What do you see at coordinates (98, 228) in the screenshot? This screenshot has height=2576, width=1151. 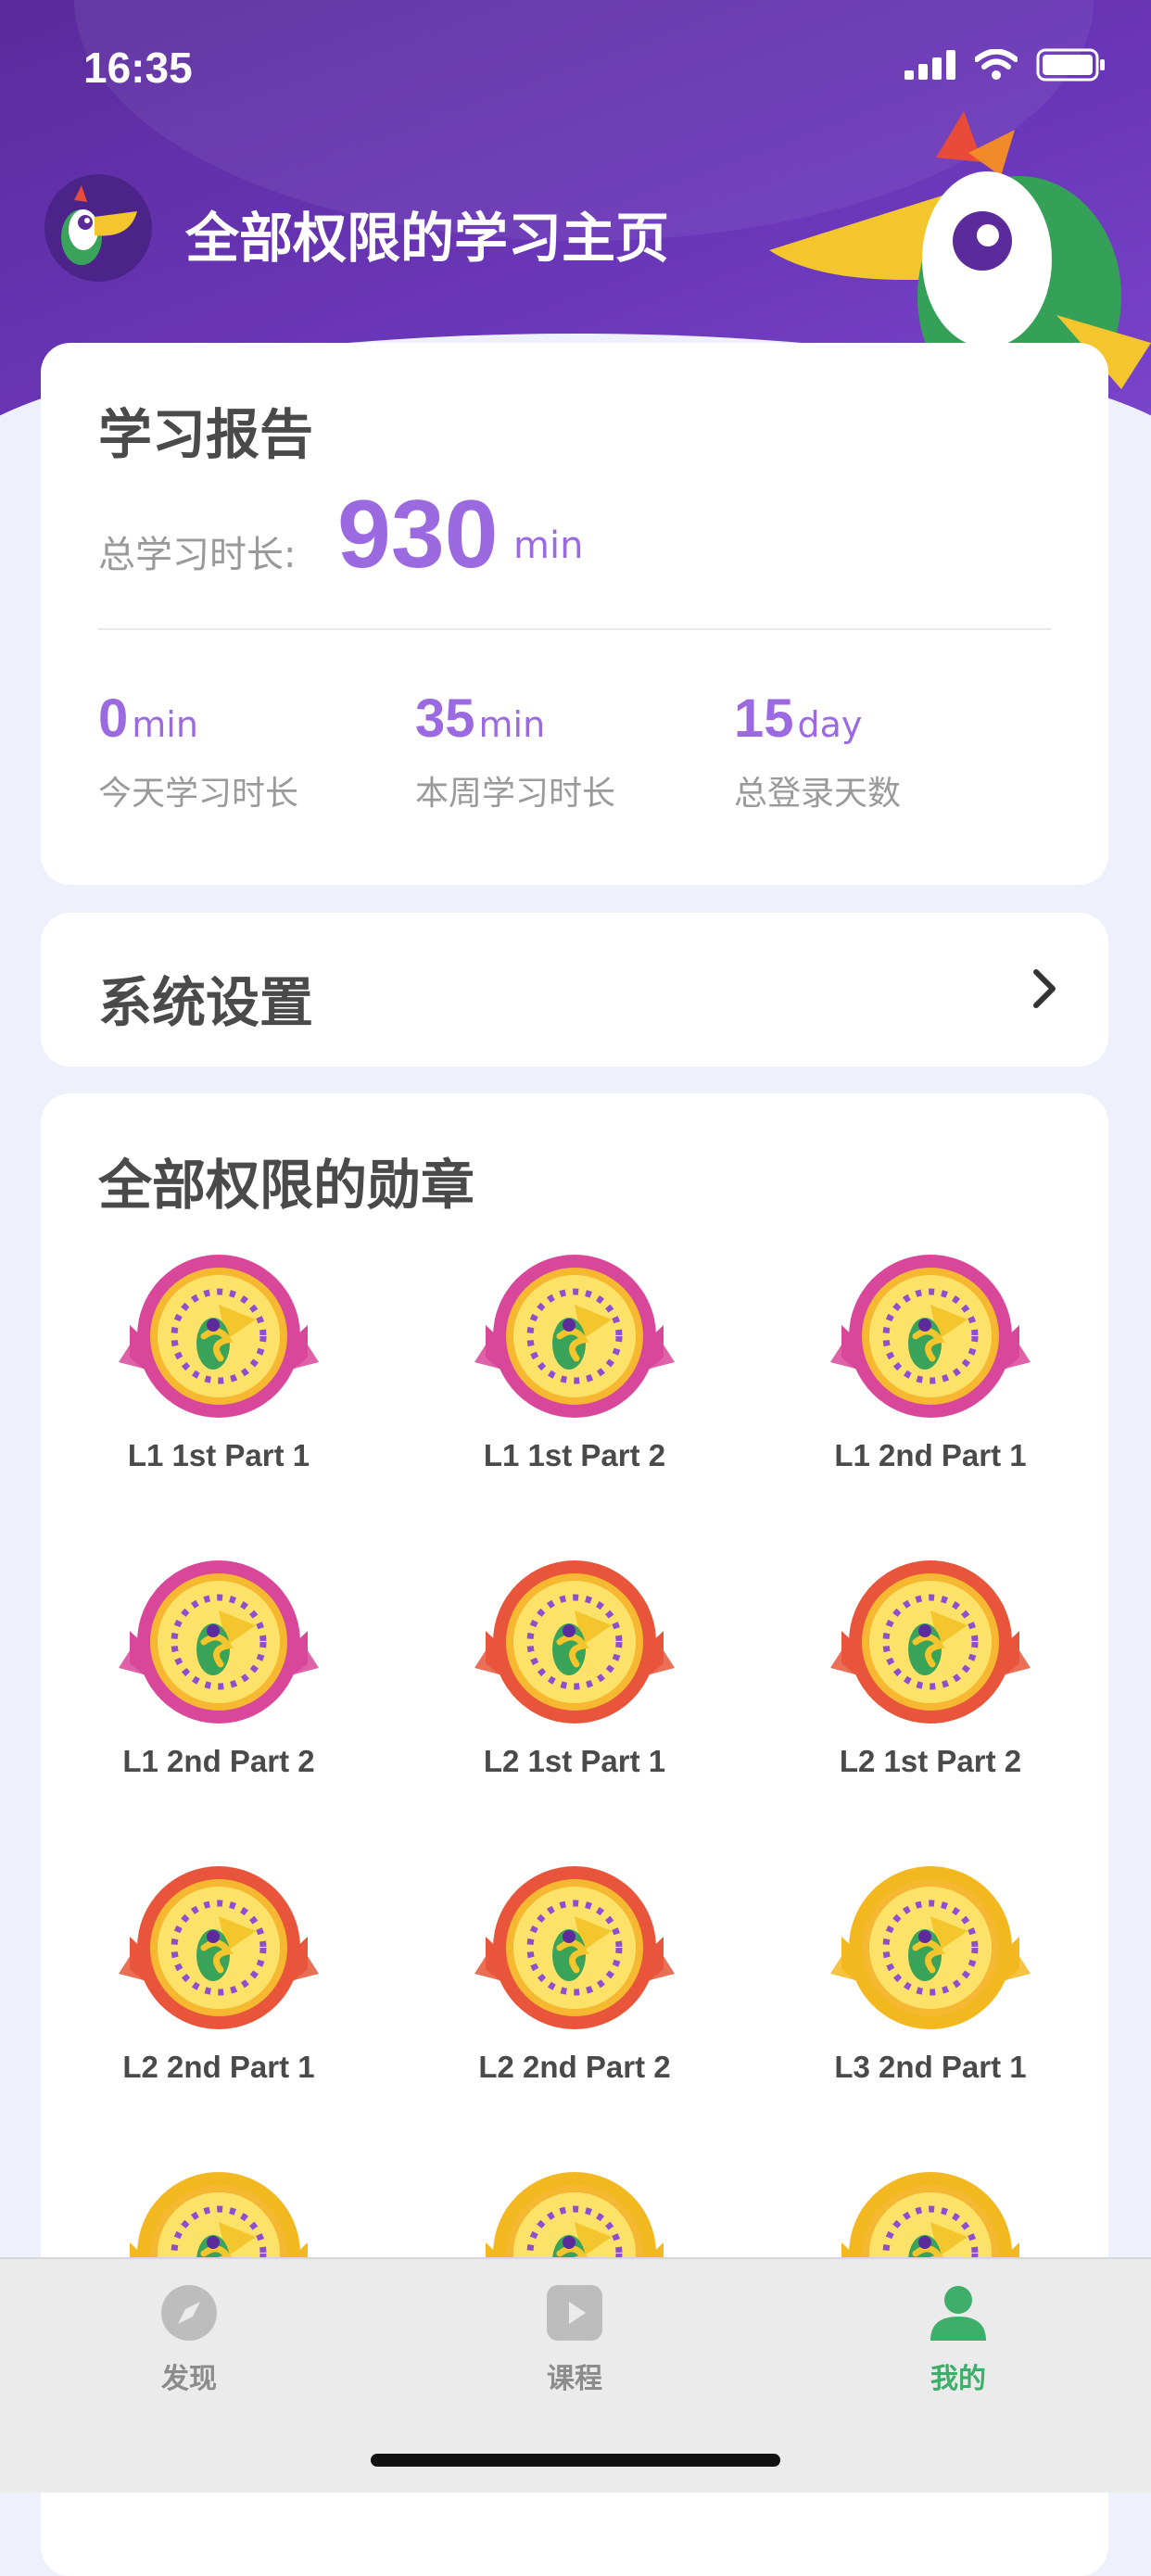 I see `app-logo` at bounding box center [98, 228].